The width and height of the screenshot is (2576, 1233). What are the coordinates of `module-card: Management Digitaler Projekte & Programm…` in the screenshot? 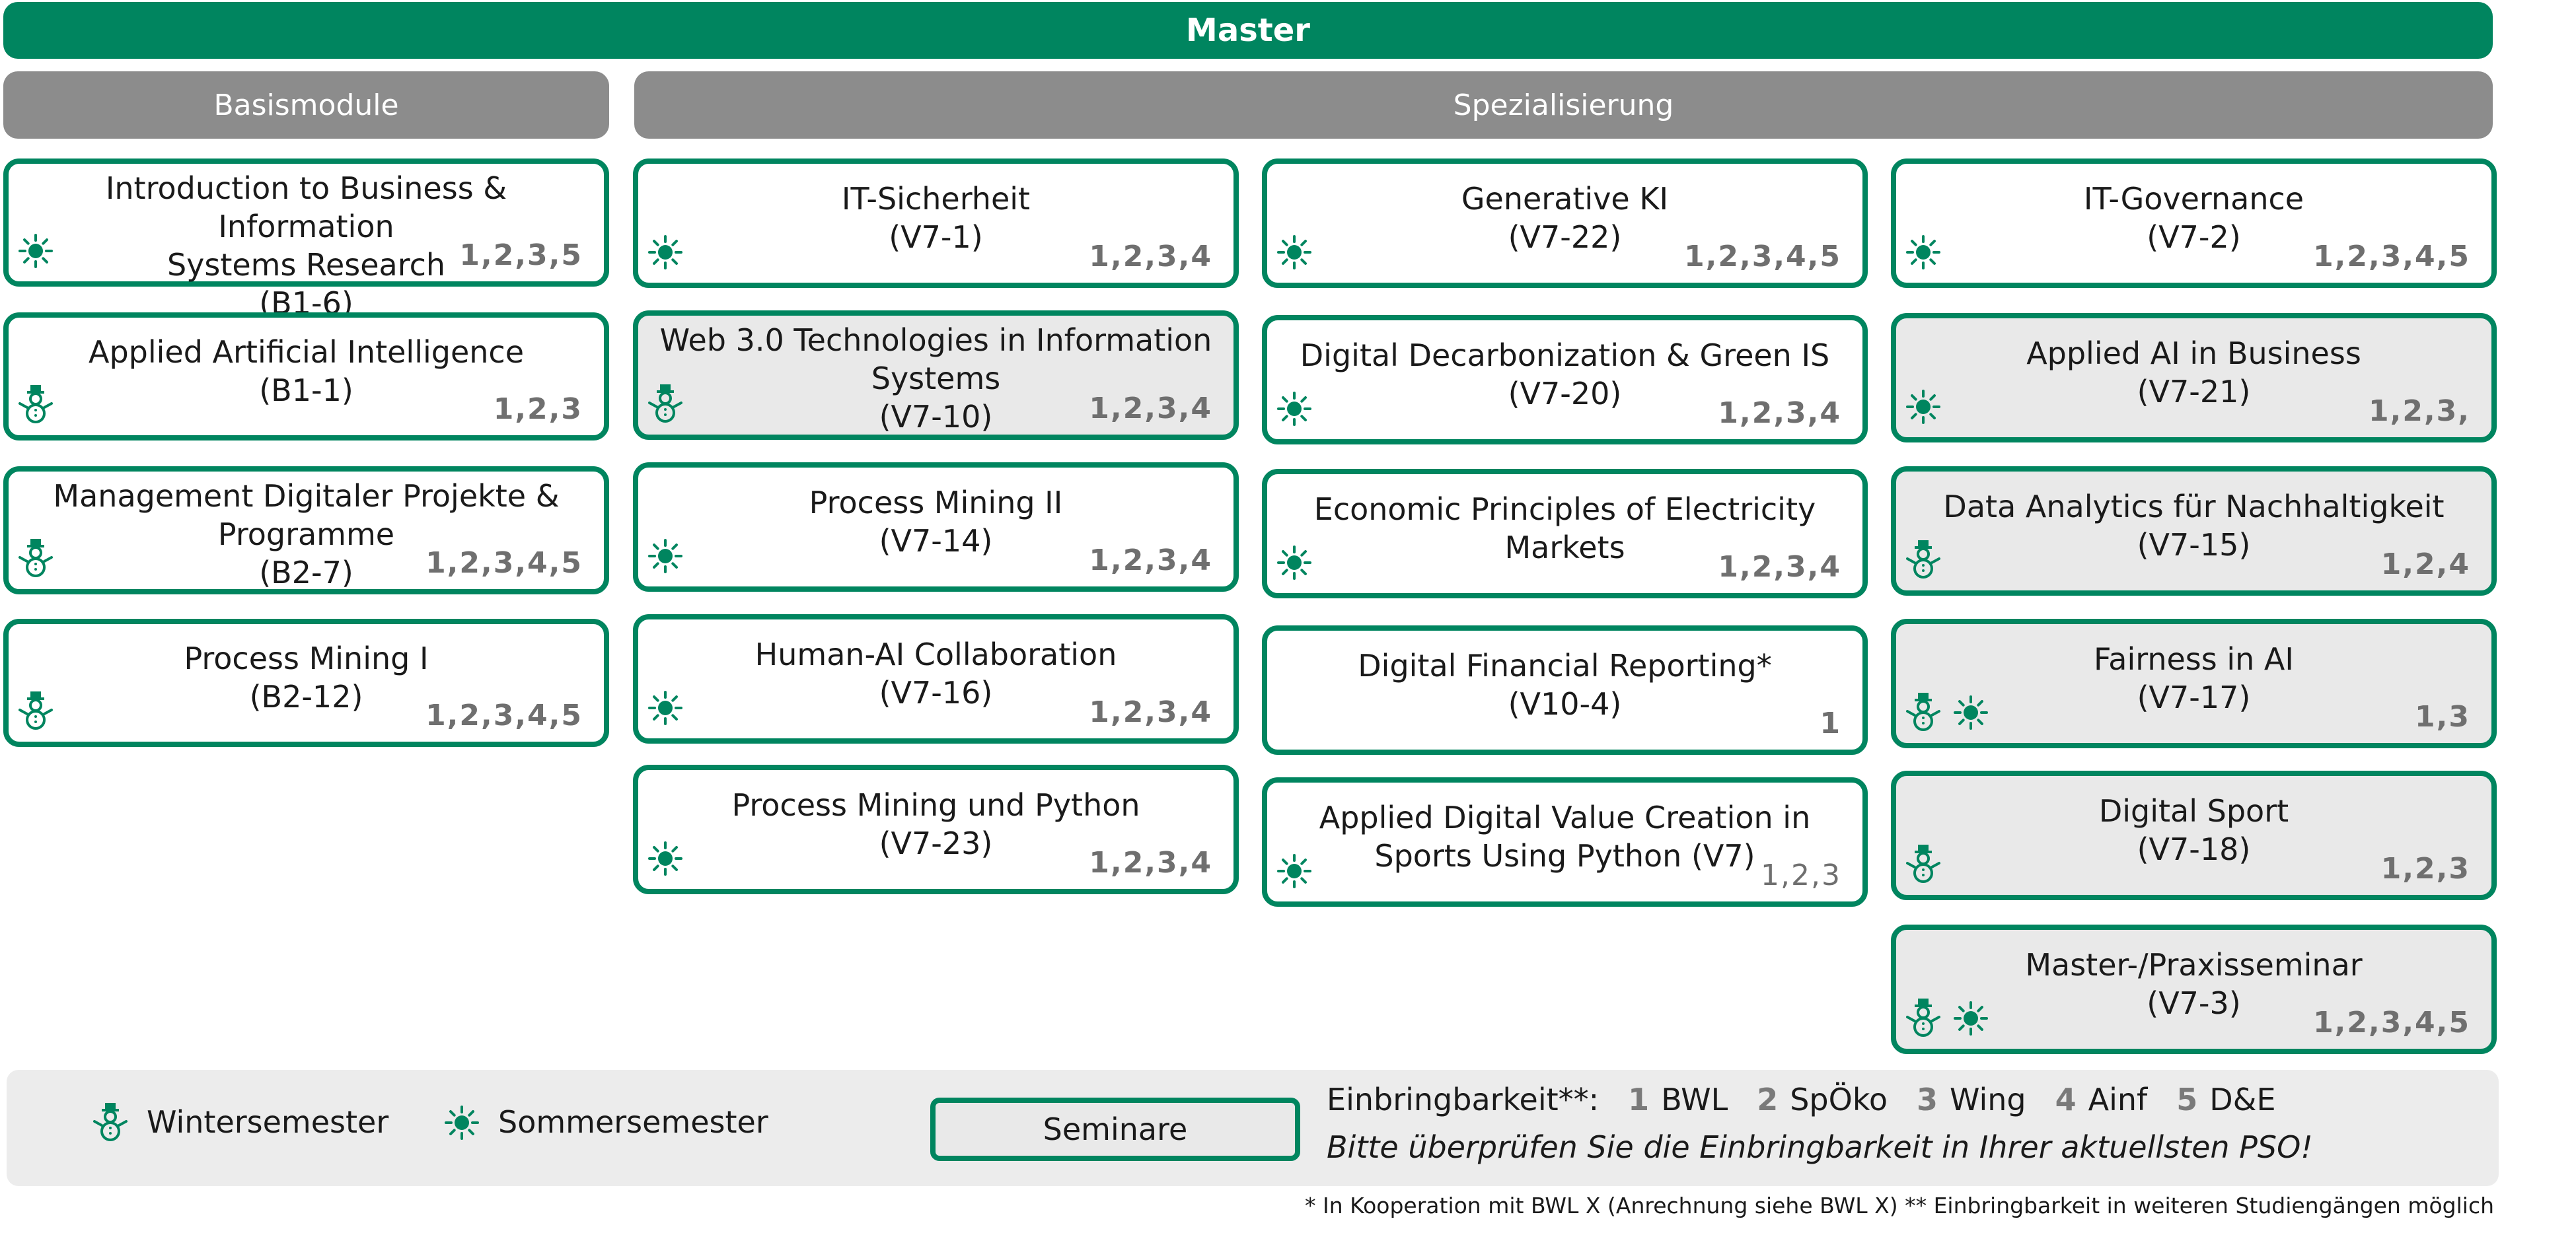 It's located at (306, 530).